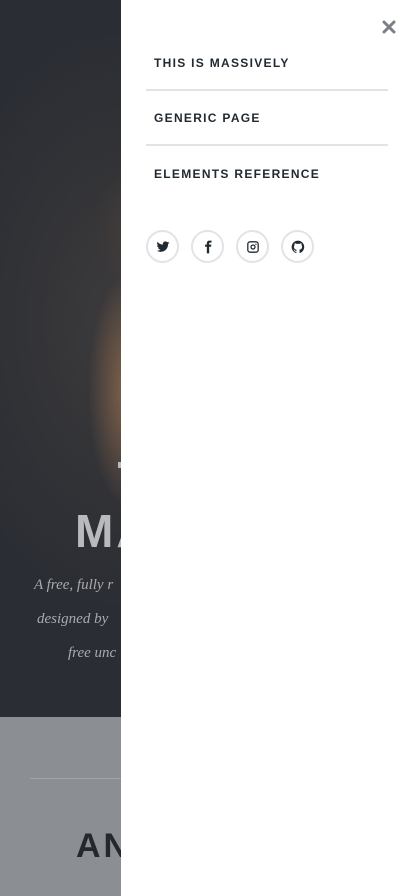  I want to click on facebook-icon, so click(207, 246).